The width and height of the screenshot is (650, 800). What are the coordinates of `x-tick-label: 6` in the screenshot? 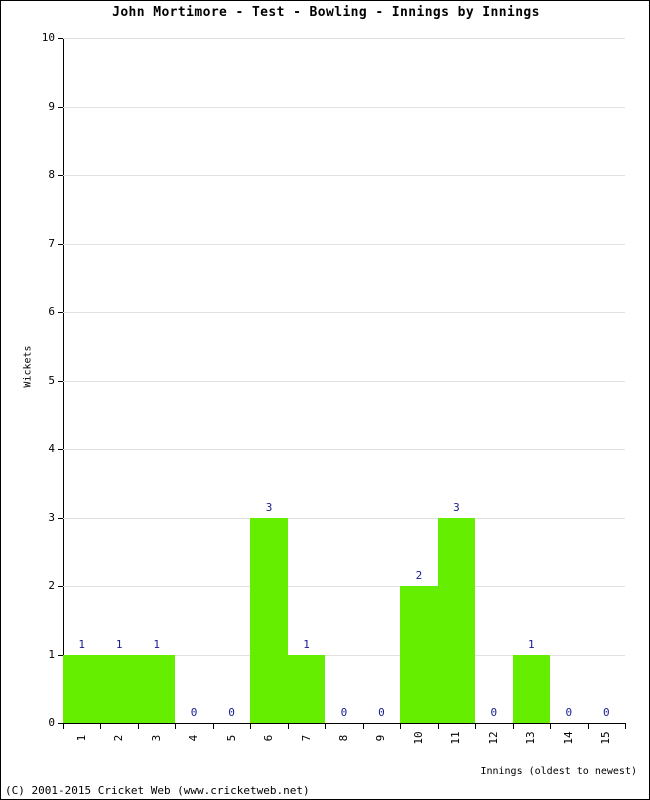 It's located at (269, 738).